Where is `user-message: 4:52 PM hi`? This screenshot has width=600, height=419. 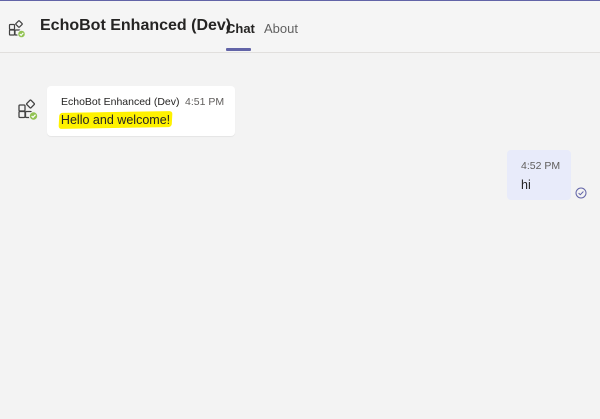 user-message: 4:52 PM hi is located at coordinates (539, 175).